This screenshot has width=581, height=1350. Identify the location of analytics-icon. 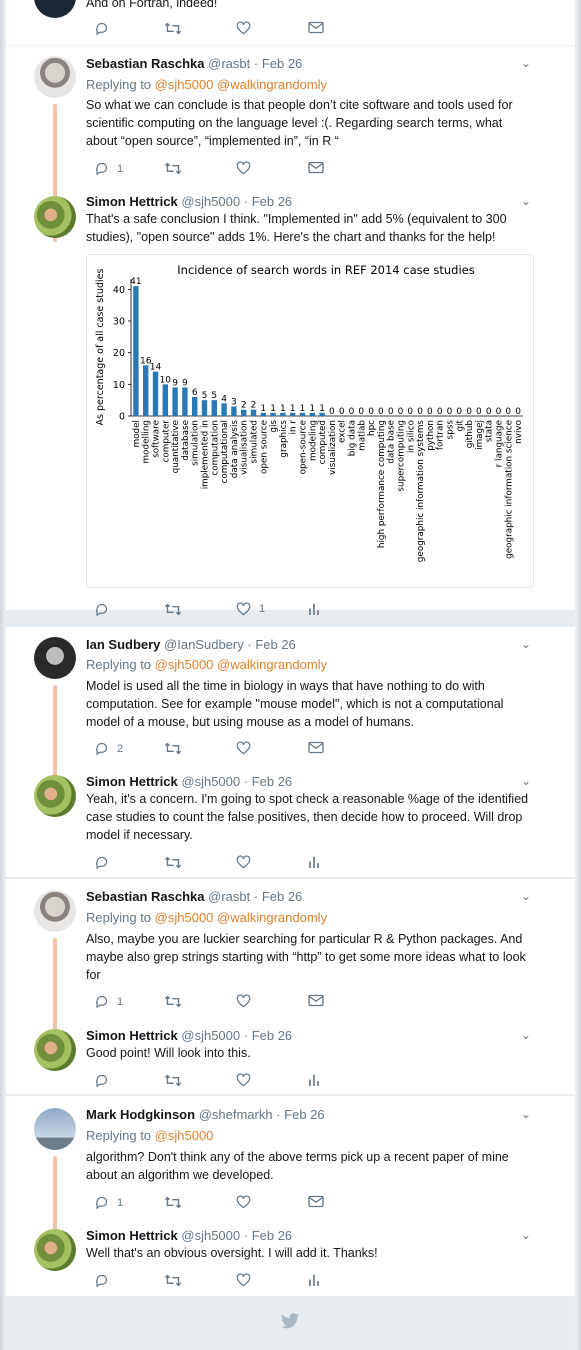
(314, 1280).